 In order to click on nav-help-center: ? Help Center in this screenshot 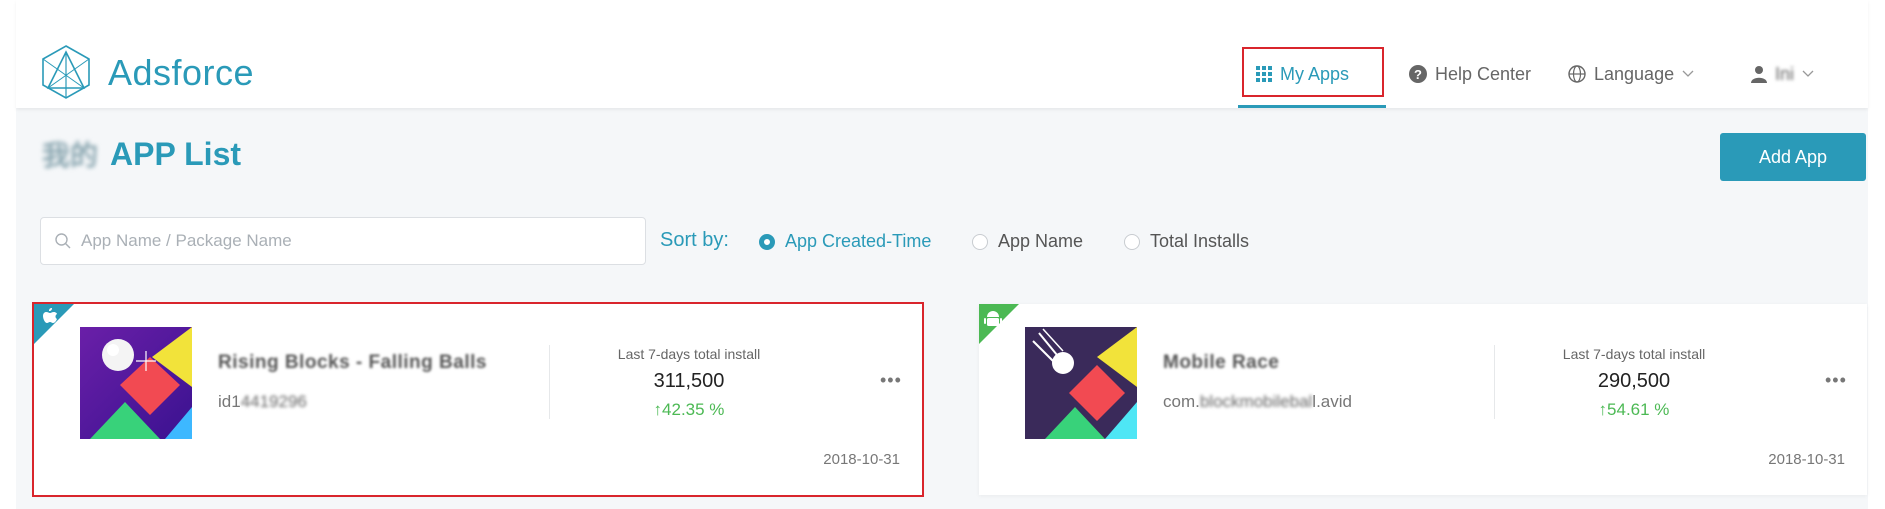, I will do `click(1470, 74)`.